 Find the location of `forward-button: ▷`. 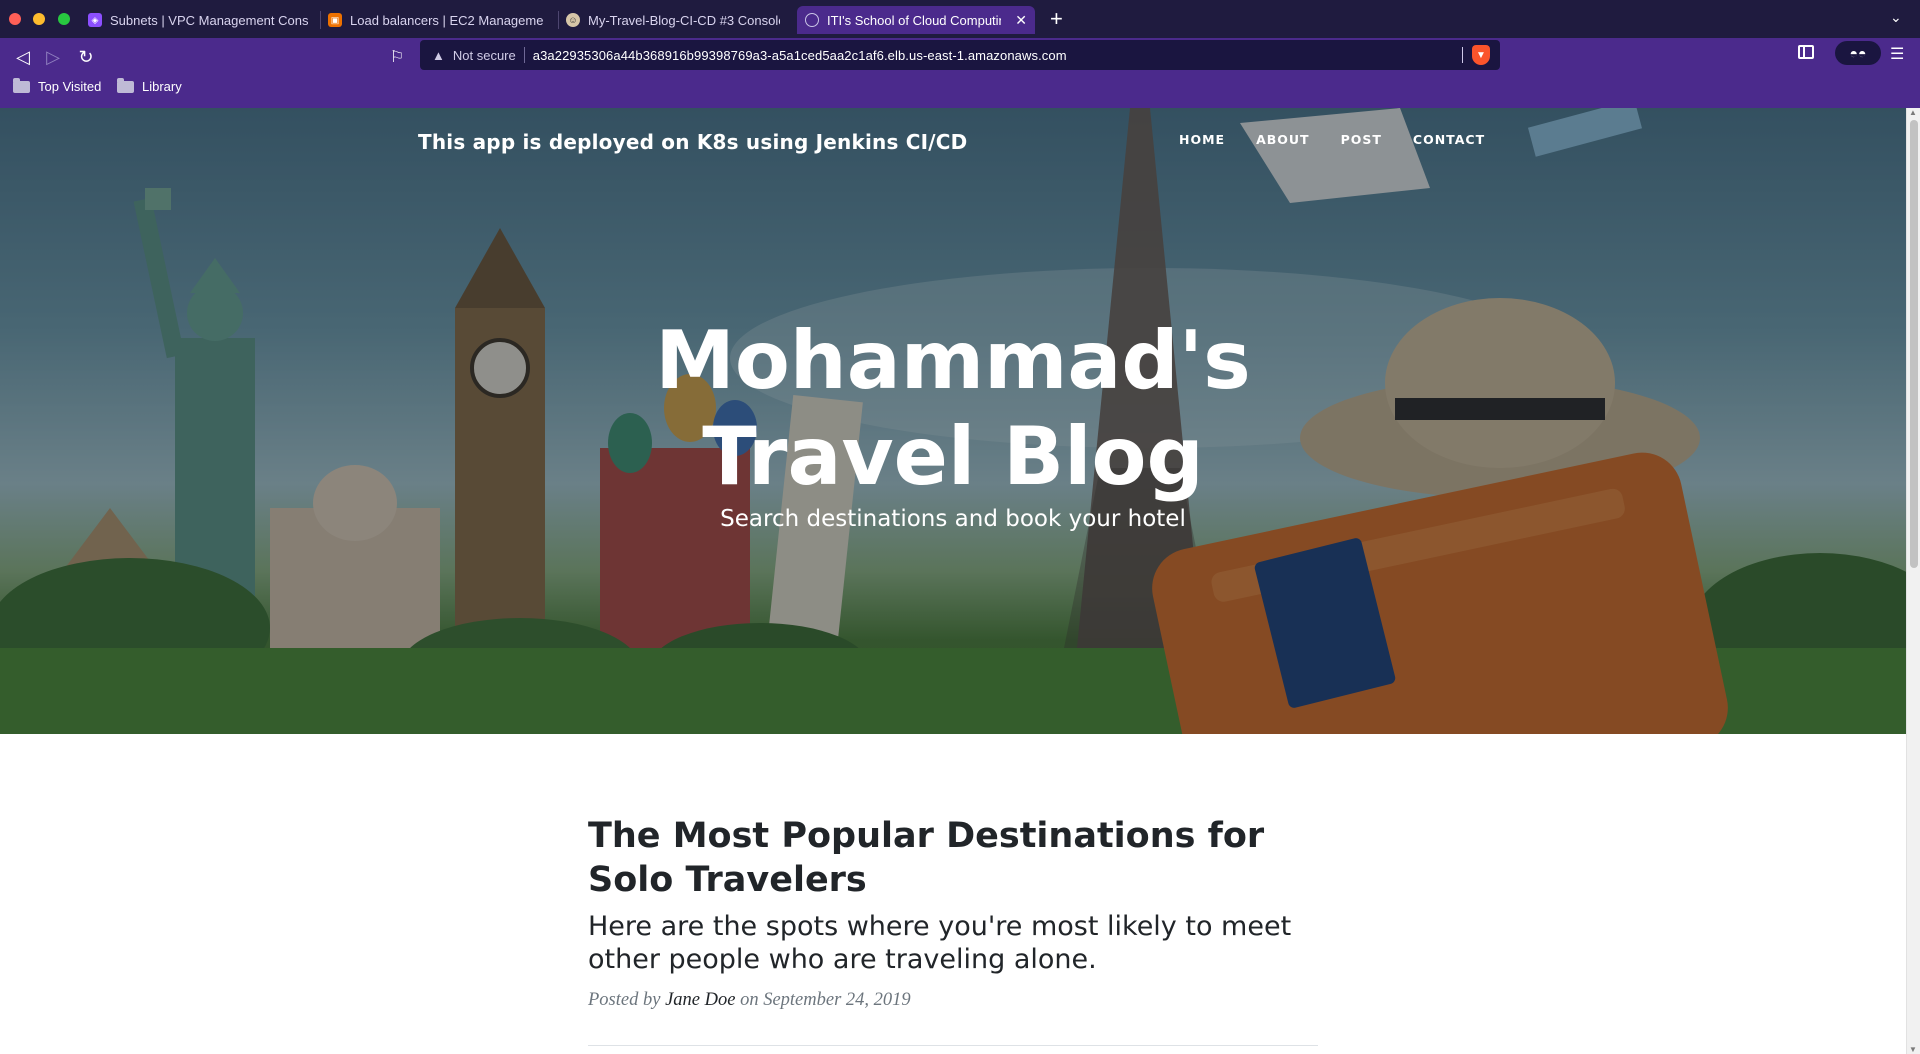

forward-button: ▷ is located at coordinates (53, 57).